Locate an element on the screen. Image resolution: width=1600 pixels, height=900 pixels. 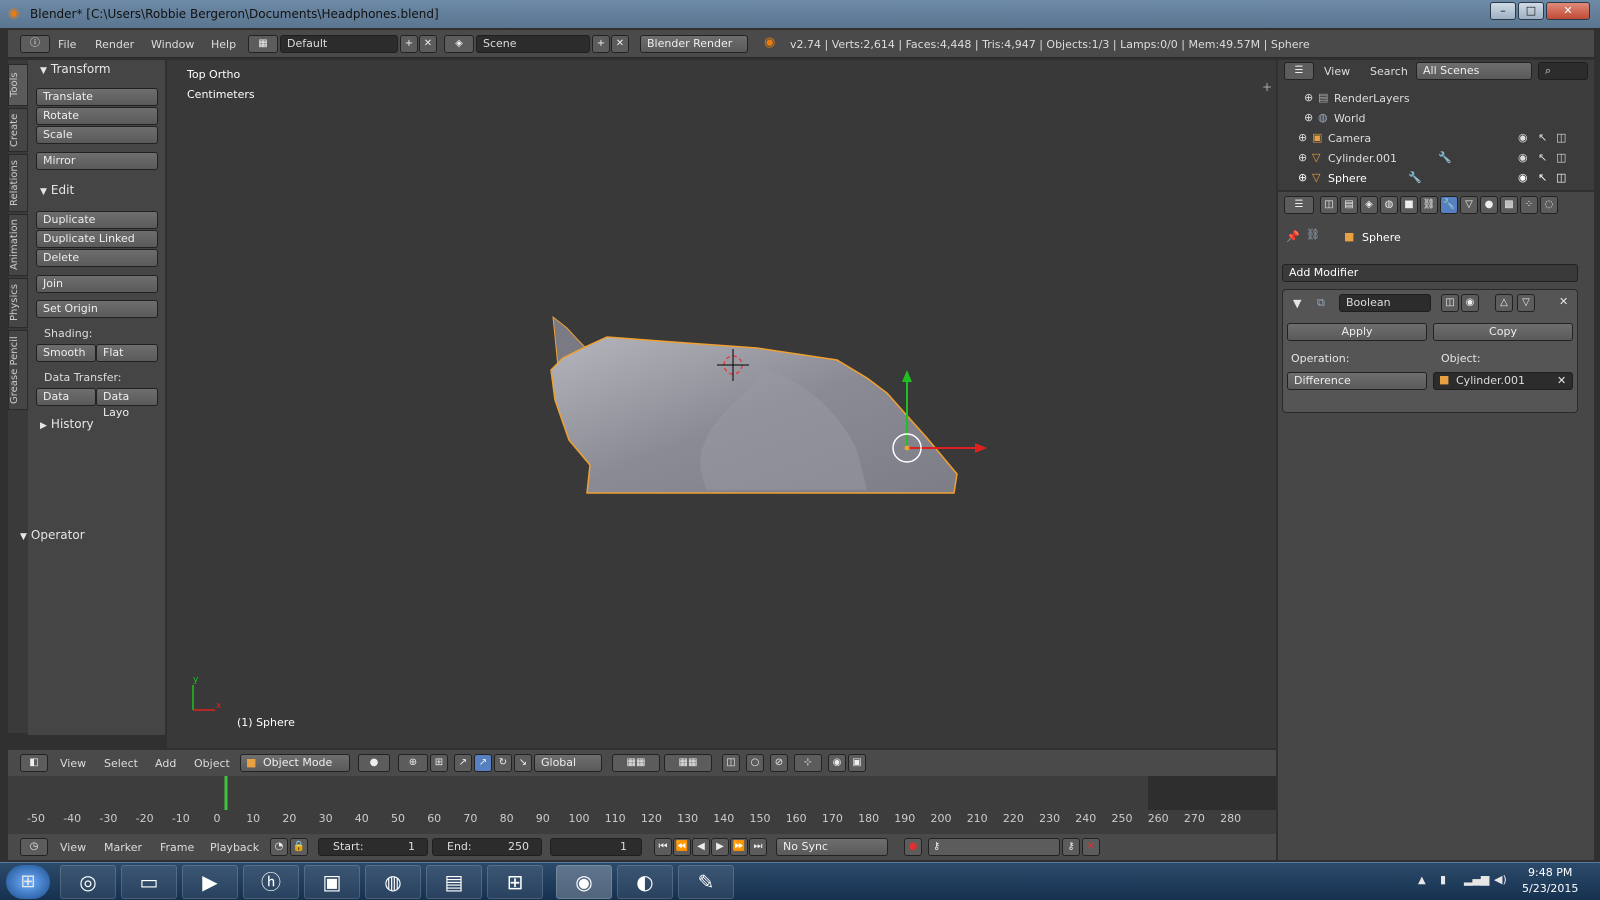
layers-tab-icon: ▤ is located at coordinates (1349, 205).